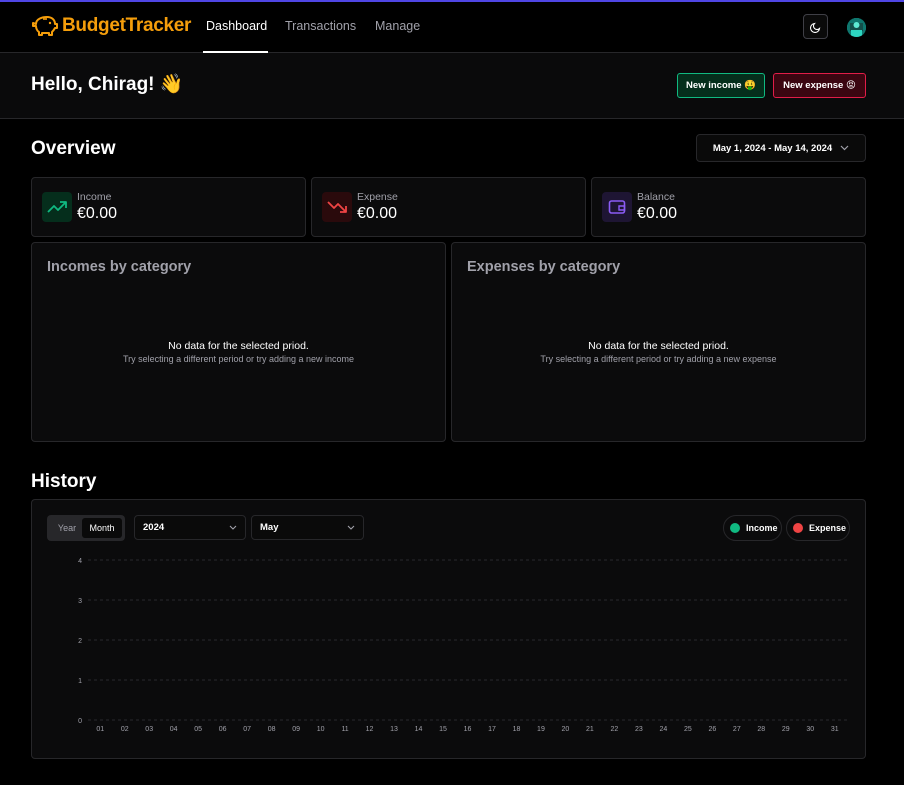 The image size is (904, 785). Describe the element at coordinates (772, 148) in the screenshot. I see `date-range-text: May 1, 2024 - May 14, 2024` at that location.